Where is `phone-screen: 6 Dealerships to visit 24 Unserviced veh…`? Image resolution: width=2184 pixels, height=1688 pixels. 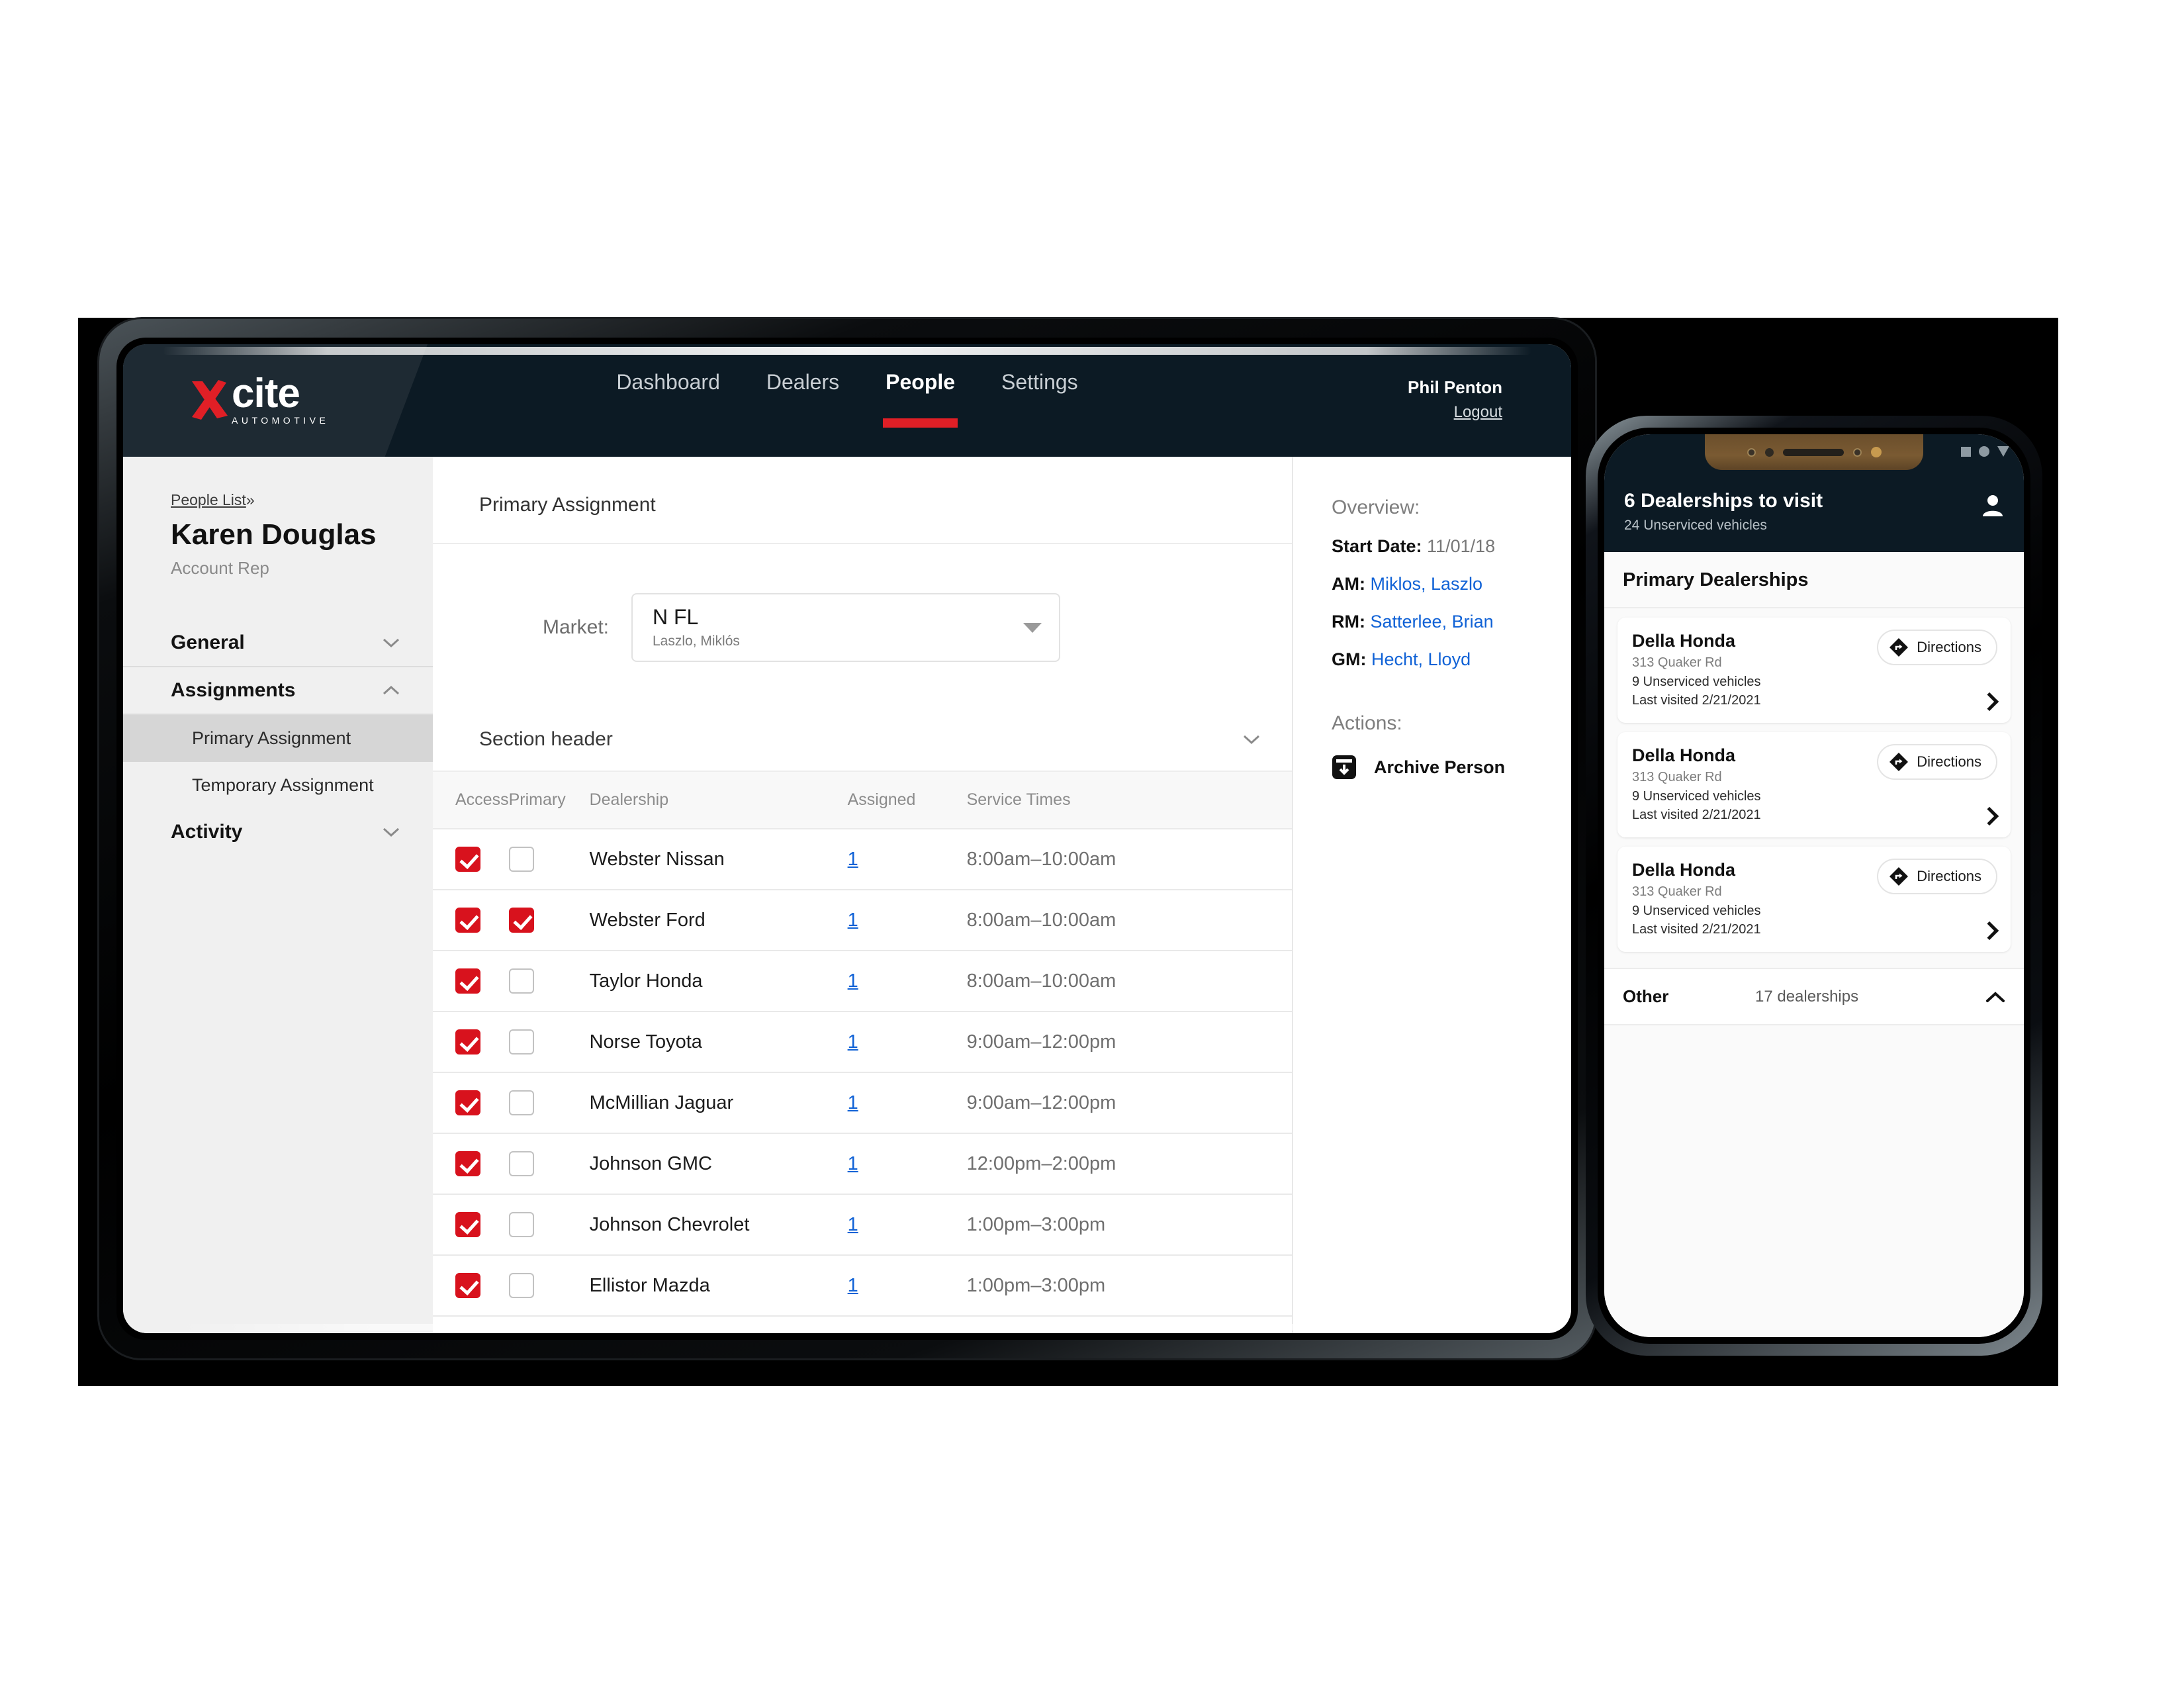 phone-screen: 6 Dealerships to visit 24 Unserviced veh… is located at coordinates (1814, 885).